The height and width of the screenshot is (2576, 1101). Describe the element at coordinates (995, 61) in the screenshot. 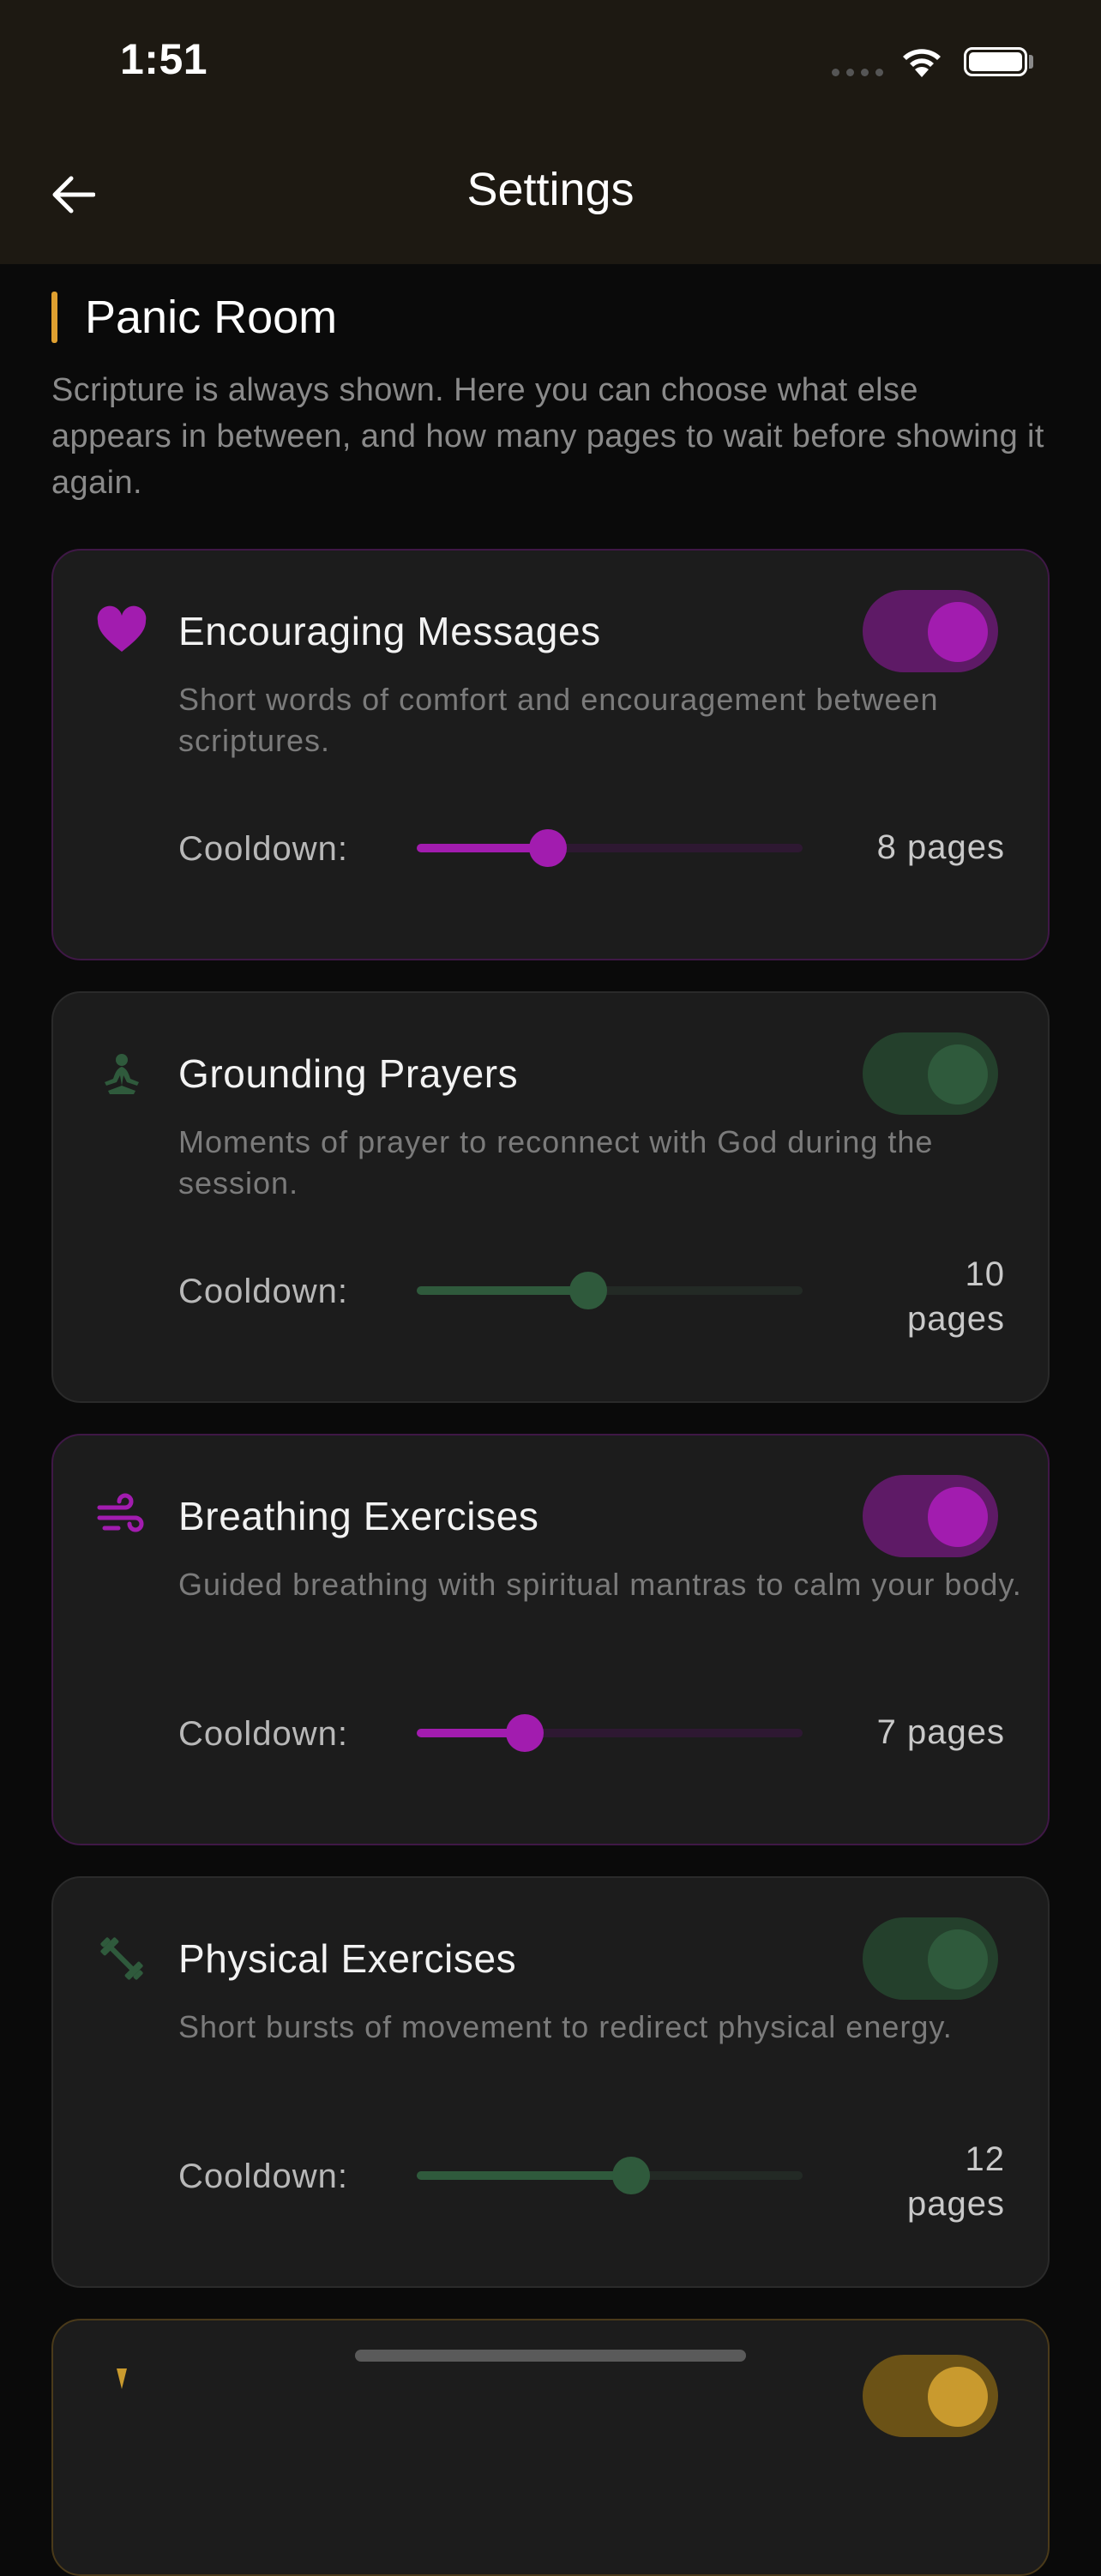

I see `battery-icon` at that location.